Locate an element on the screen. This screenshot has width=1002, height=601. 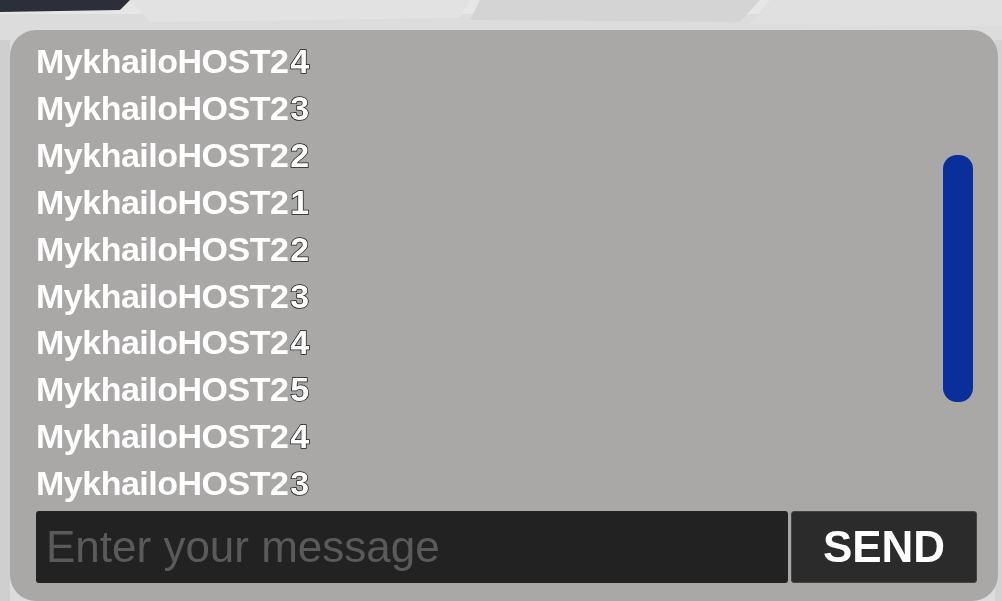
message-text: 1 is located at coordinates (300, 202).